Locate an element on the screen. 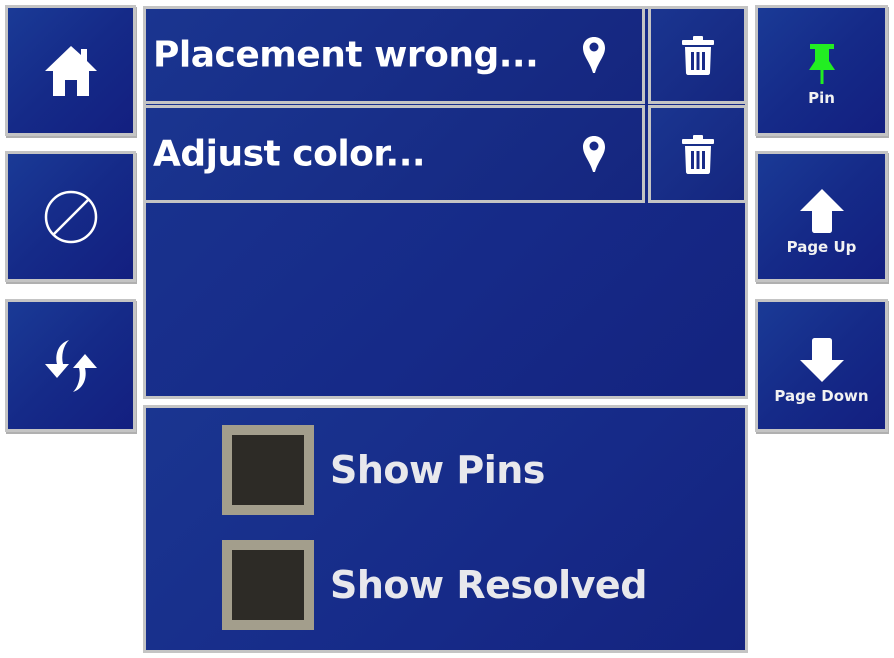 The width and height of the screenshot is (894, 658). refresh-icon is located at coordinates (70, 365).